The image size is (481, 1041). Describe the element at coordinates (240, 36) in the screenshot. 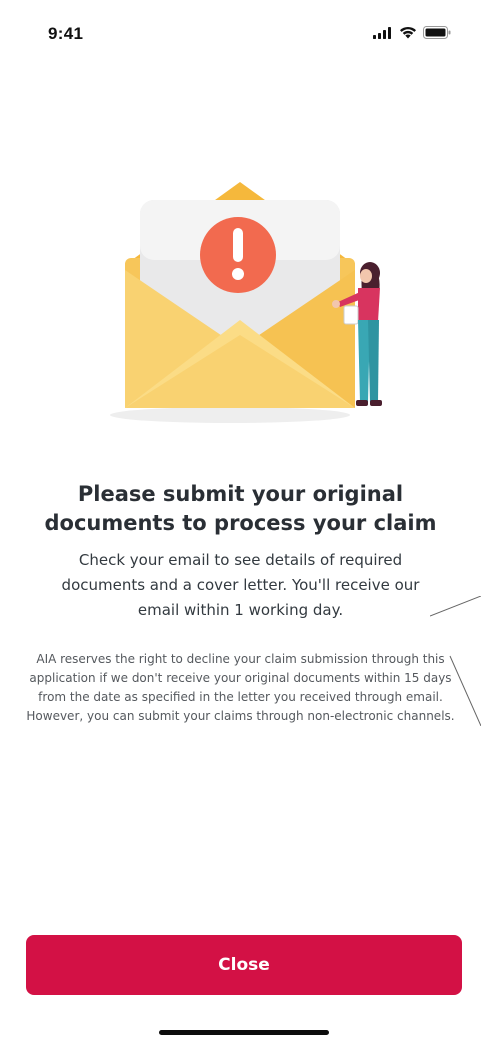

I see `status-bar: 9:41` at that location.